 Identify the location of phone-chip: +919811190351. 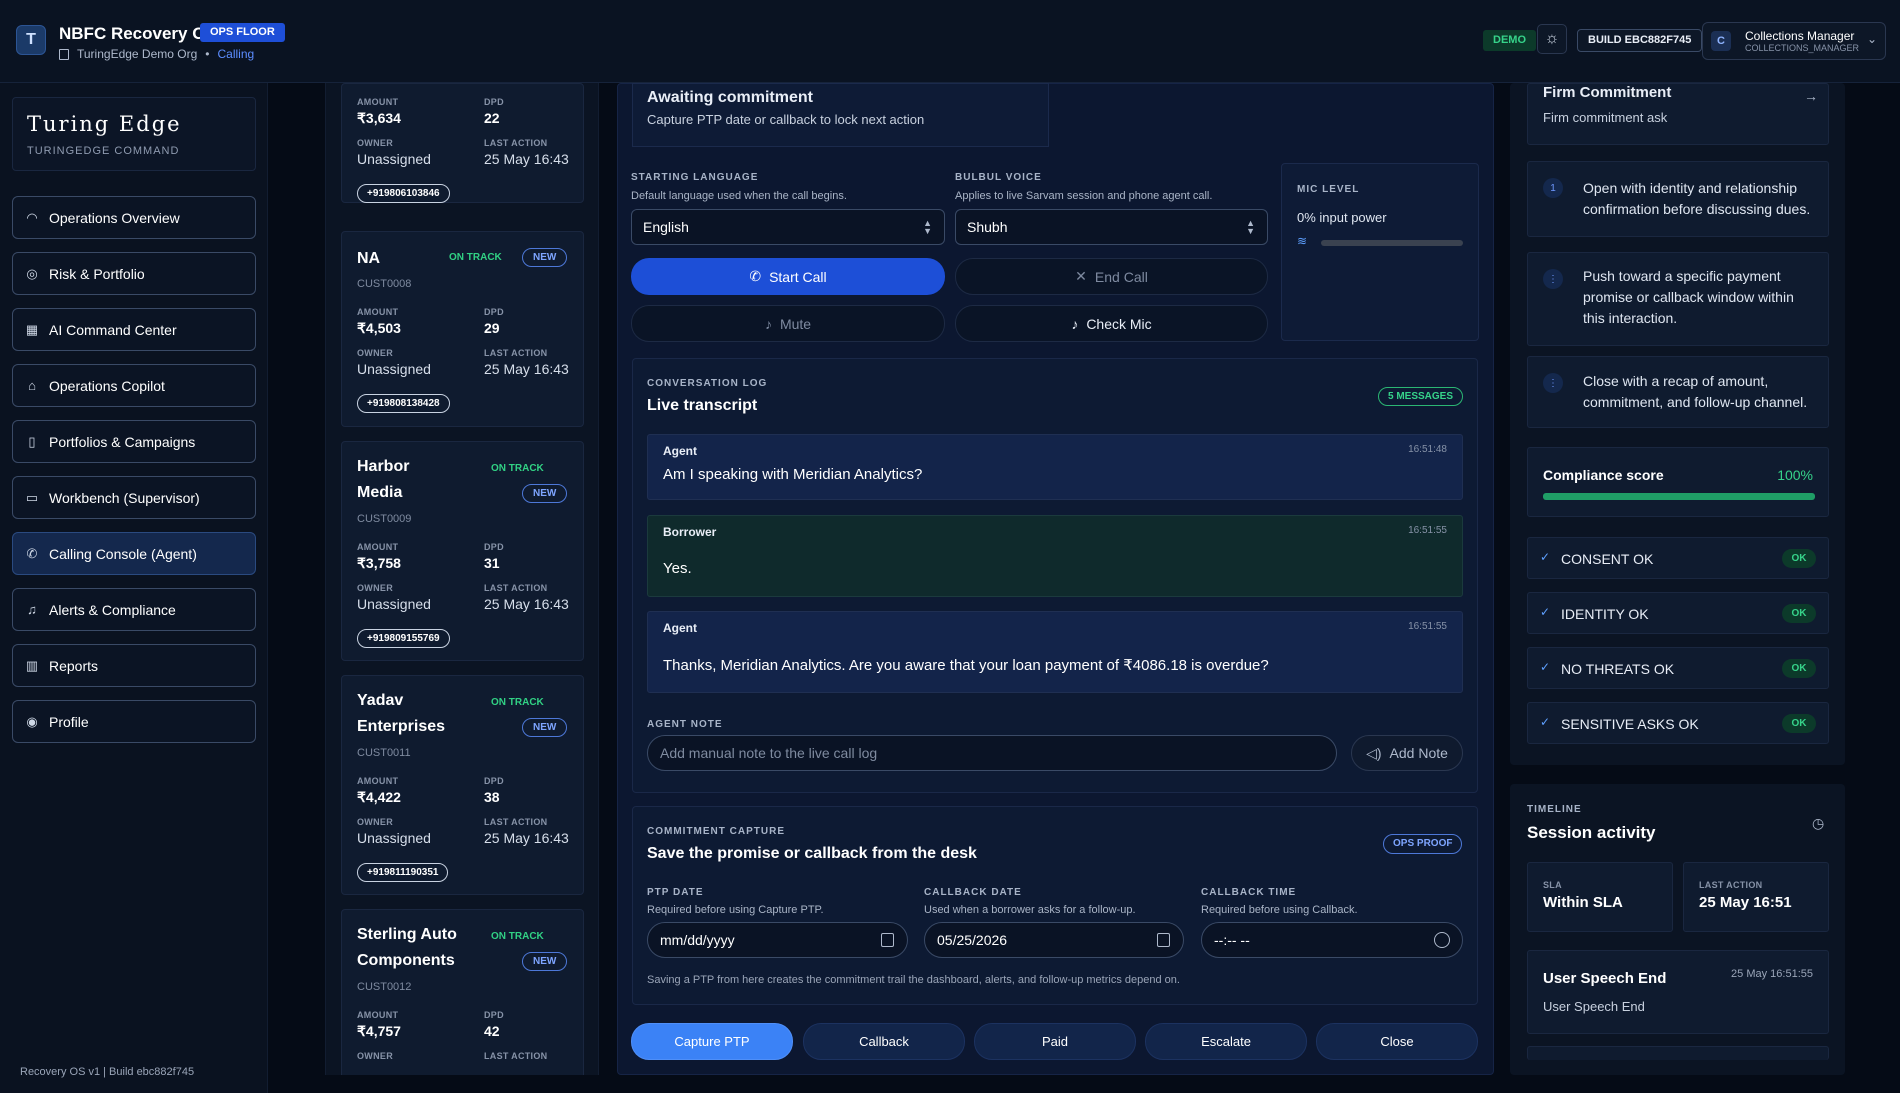
(403, 872).